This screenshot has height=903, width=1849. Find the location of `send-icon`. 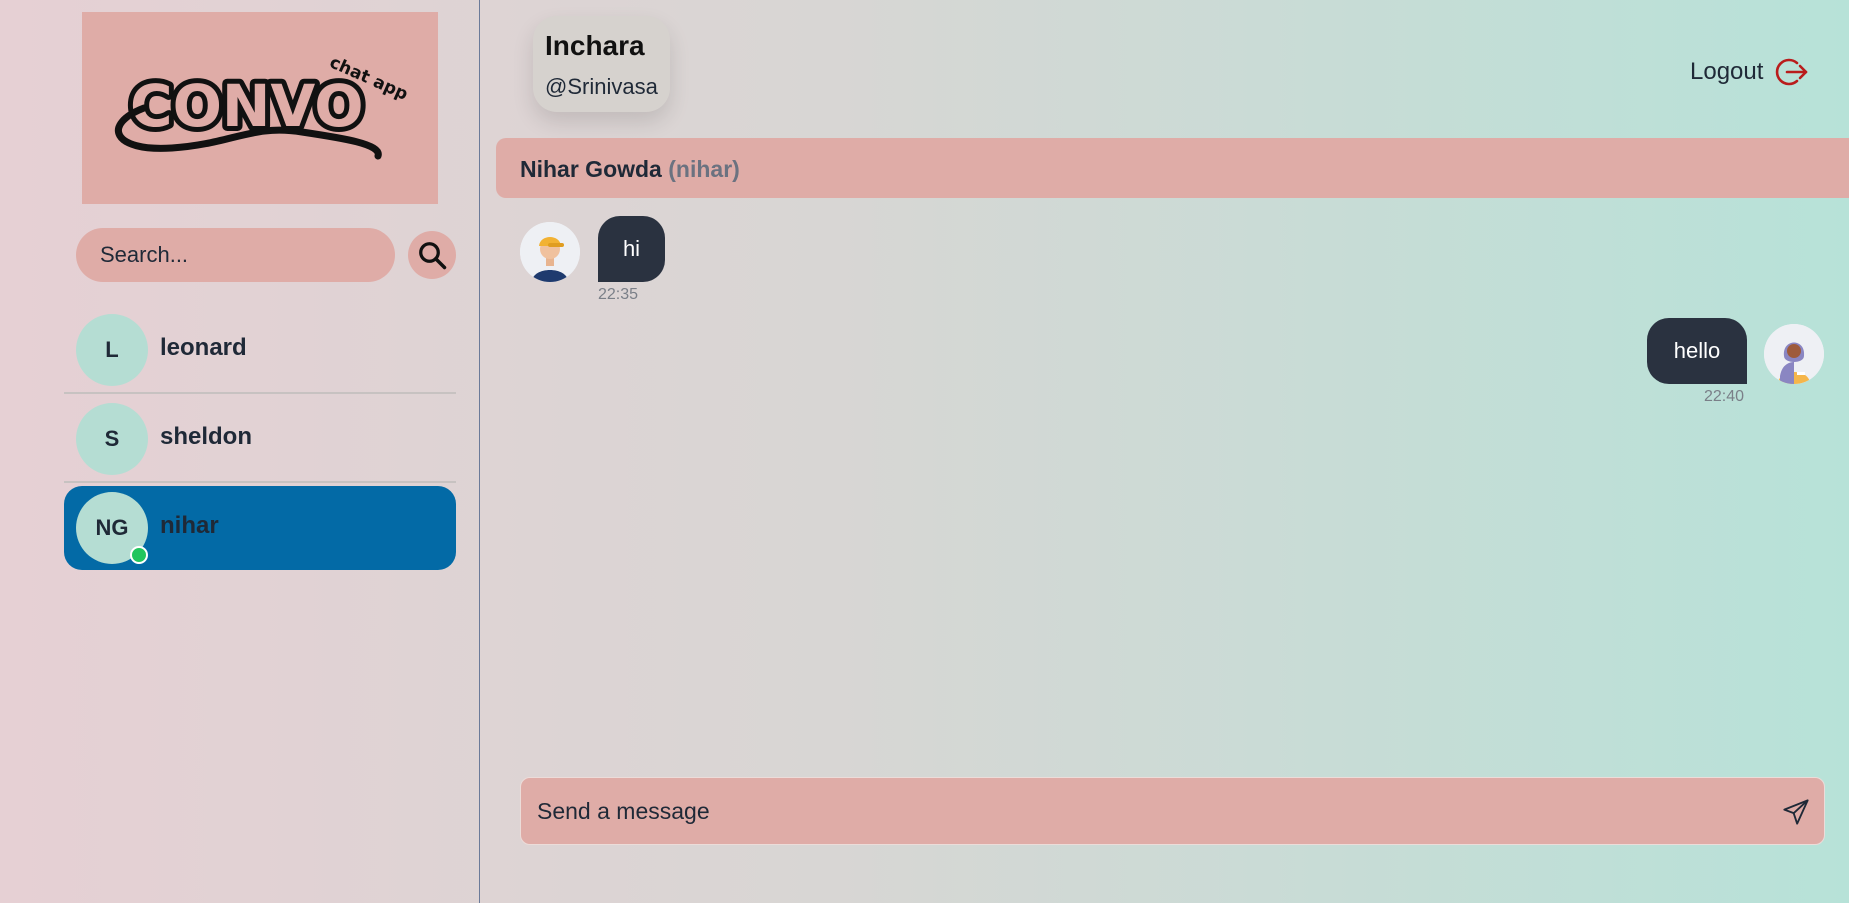

send-icon is located at coordinates (1796, 812).